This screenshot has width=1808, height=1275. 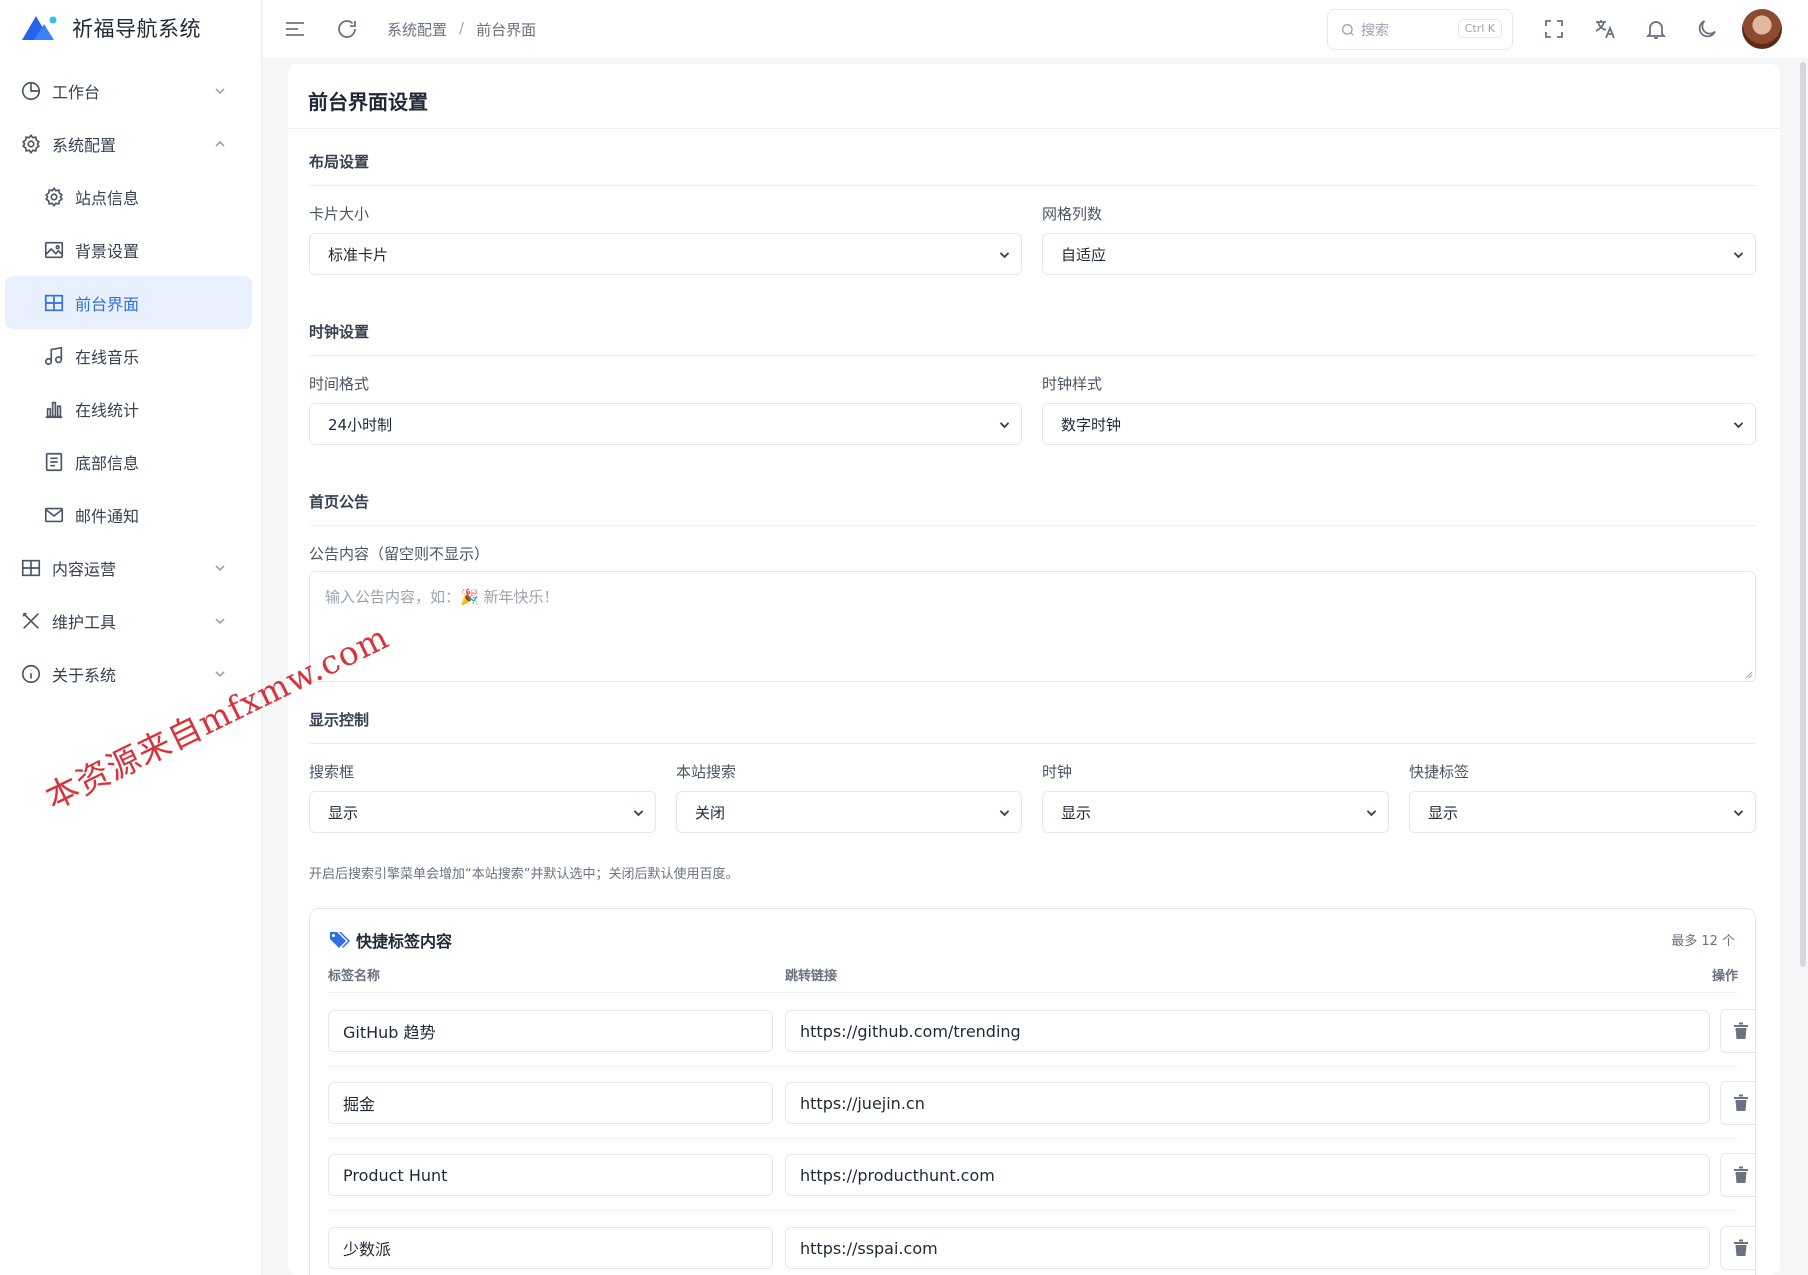 I want to click on bar-chart-icon, so click(x=54, y=409).